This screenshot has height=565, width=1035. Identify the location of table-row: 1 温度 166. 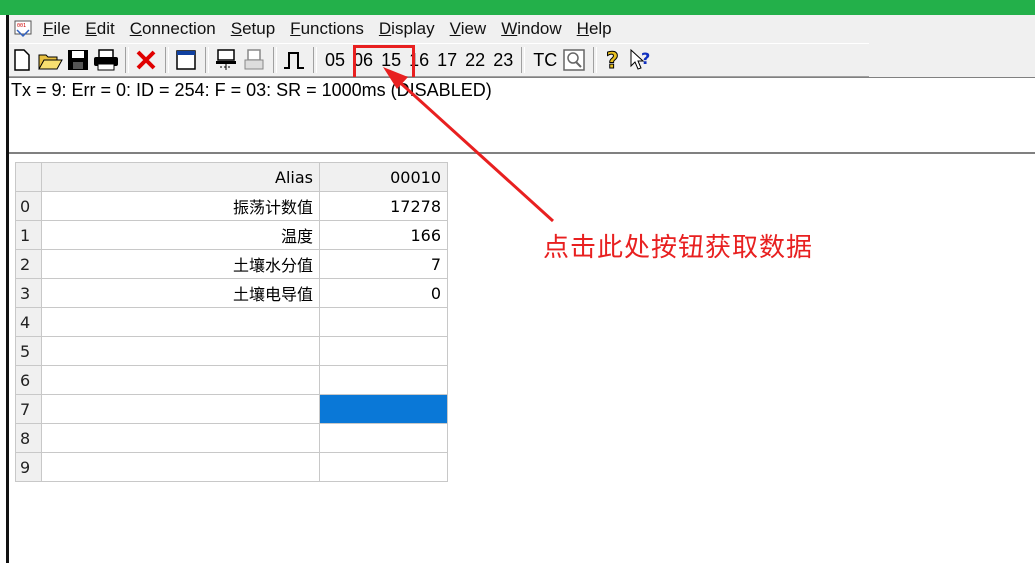
(231, 235).